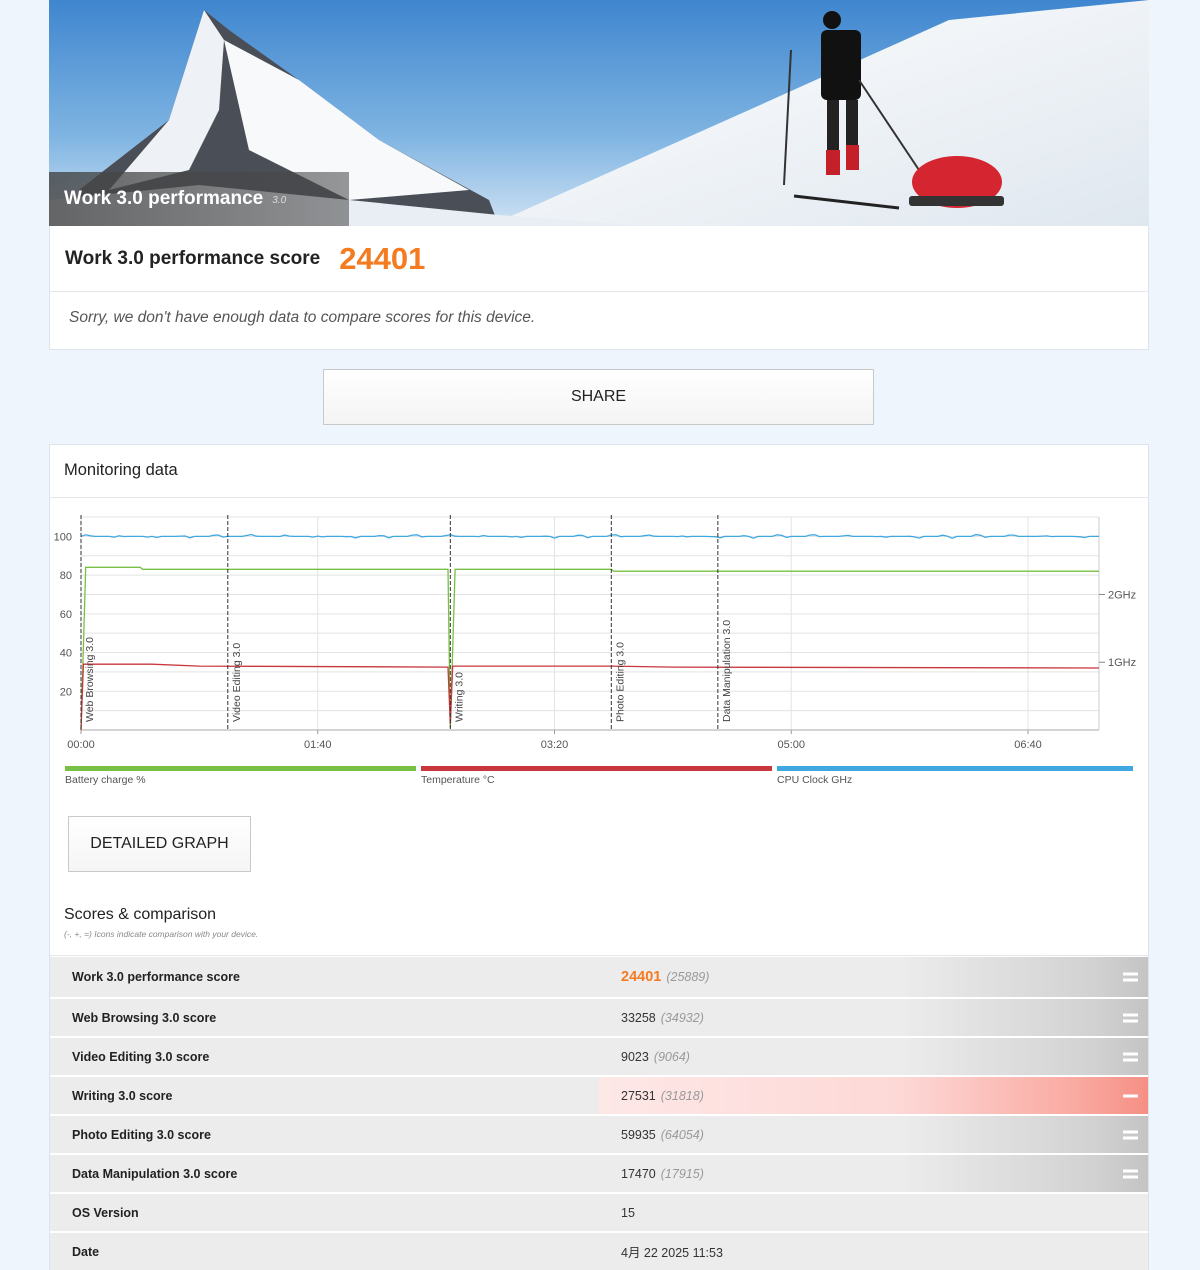 This screenshot has height=1270, width=1200. What do you see at coordinates (193, 258) in the screenshot?
I see `score-label: Work 3.0 performance score` at bounding box center [193, 258].